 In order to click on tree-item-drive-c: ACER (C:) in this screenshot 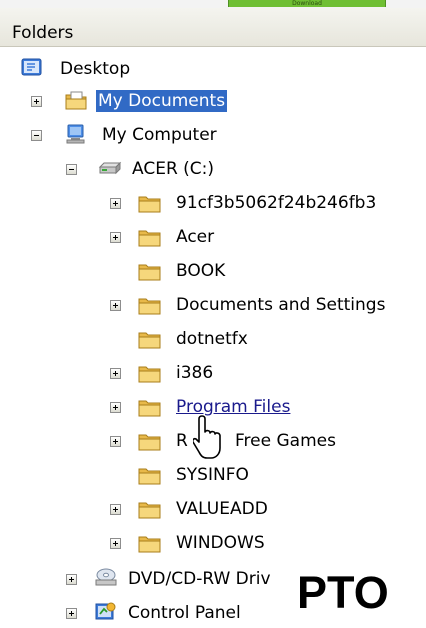, I will do `click(130, 169)`.